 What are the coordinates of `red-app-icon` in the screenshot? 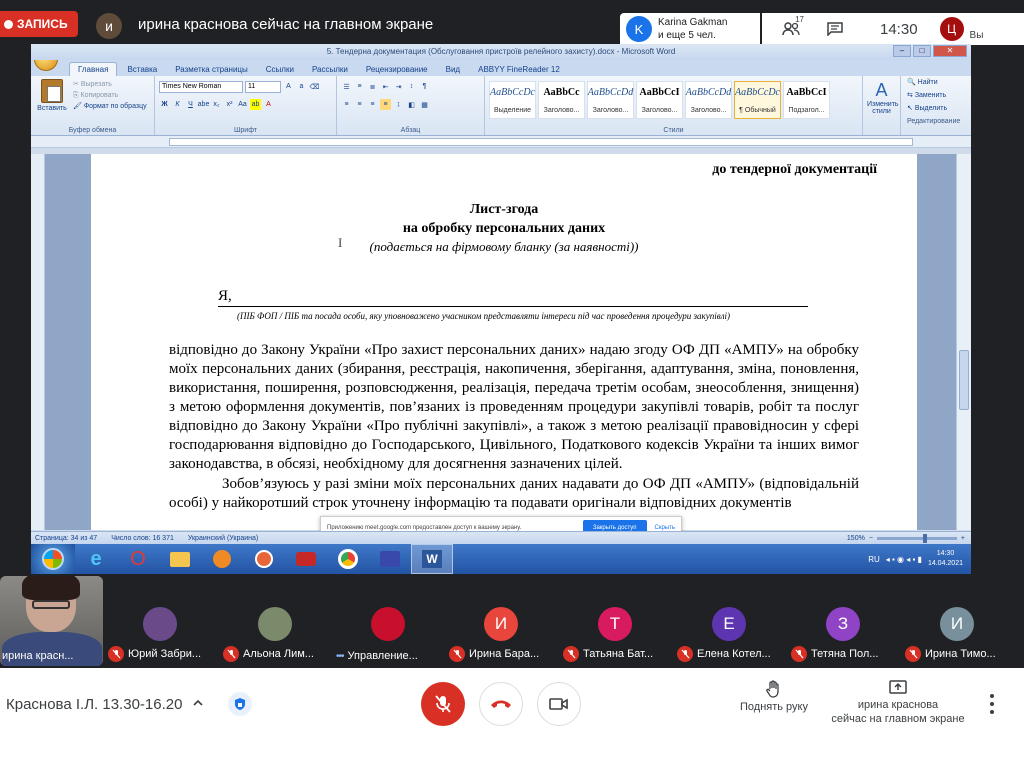 It's located at (306, 559).